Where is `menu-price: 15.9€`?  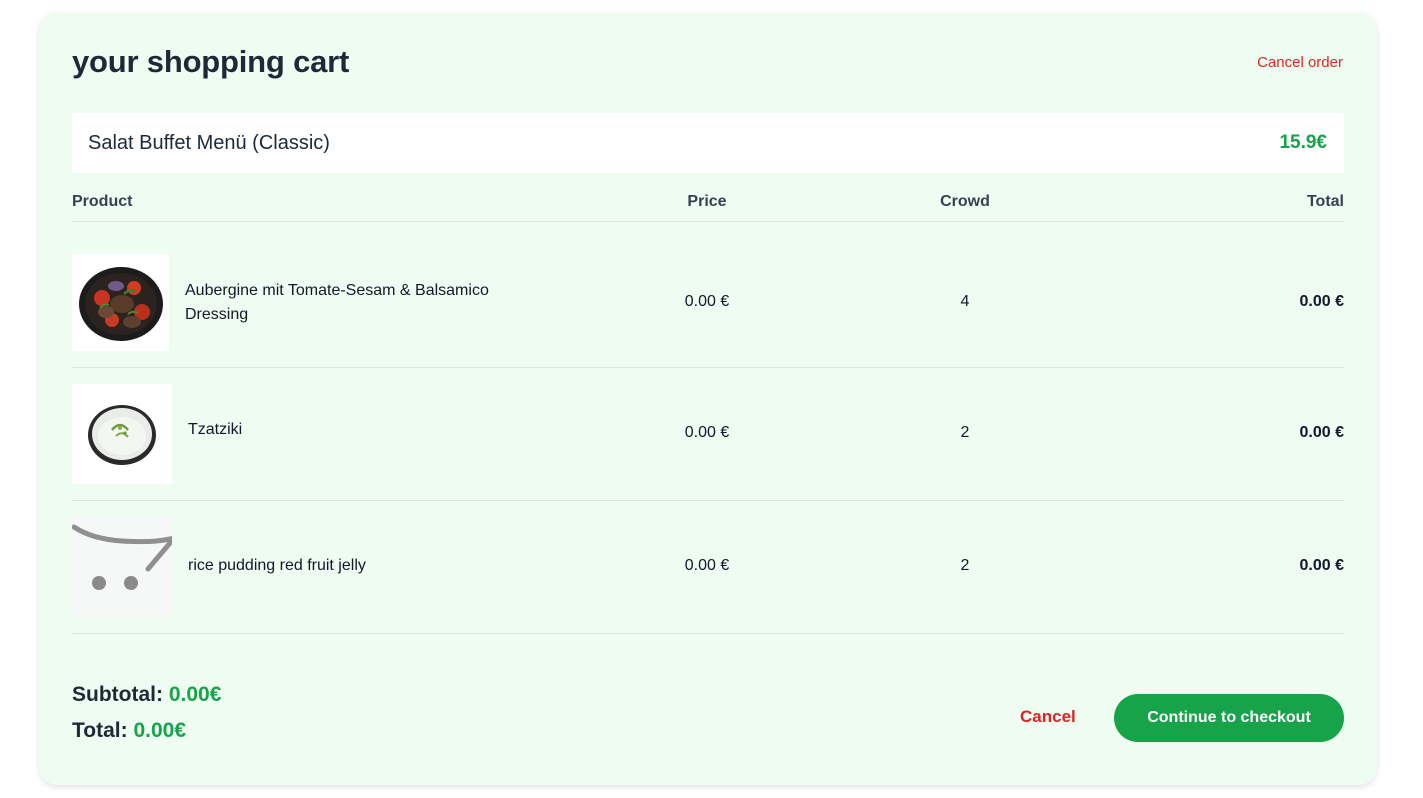
menu-price: 15.9€ is located at coordinates (1303, 142).